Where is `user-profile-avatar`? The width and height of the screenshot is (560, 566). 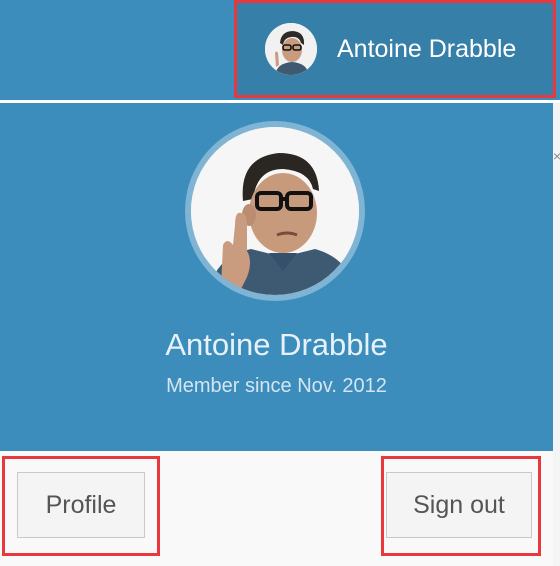
user-profile-avatar is located at coordinates (275, 211).